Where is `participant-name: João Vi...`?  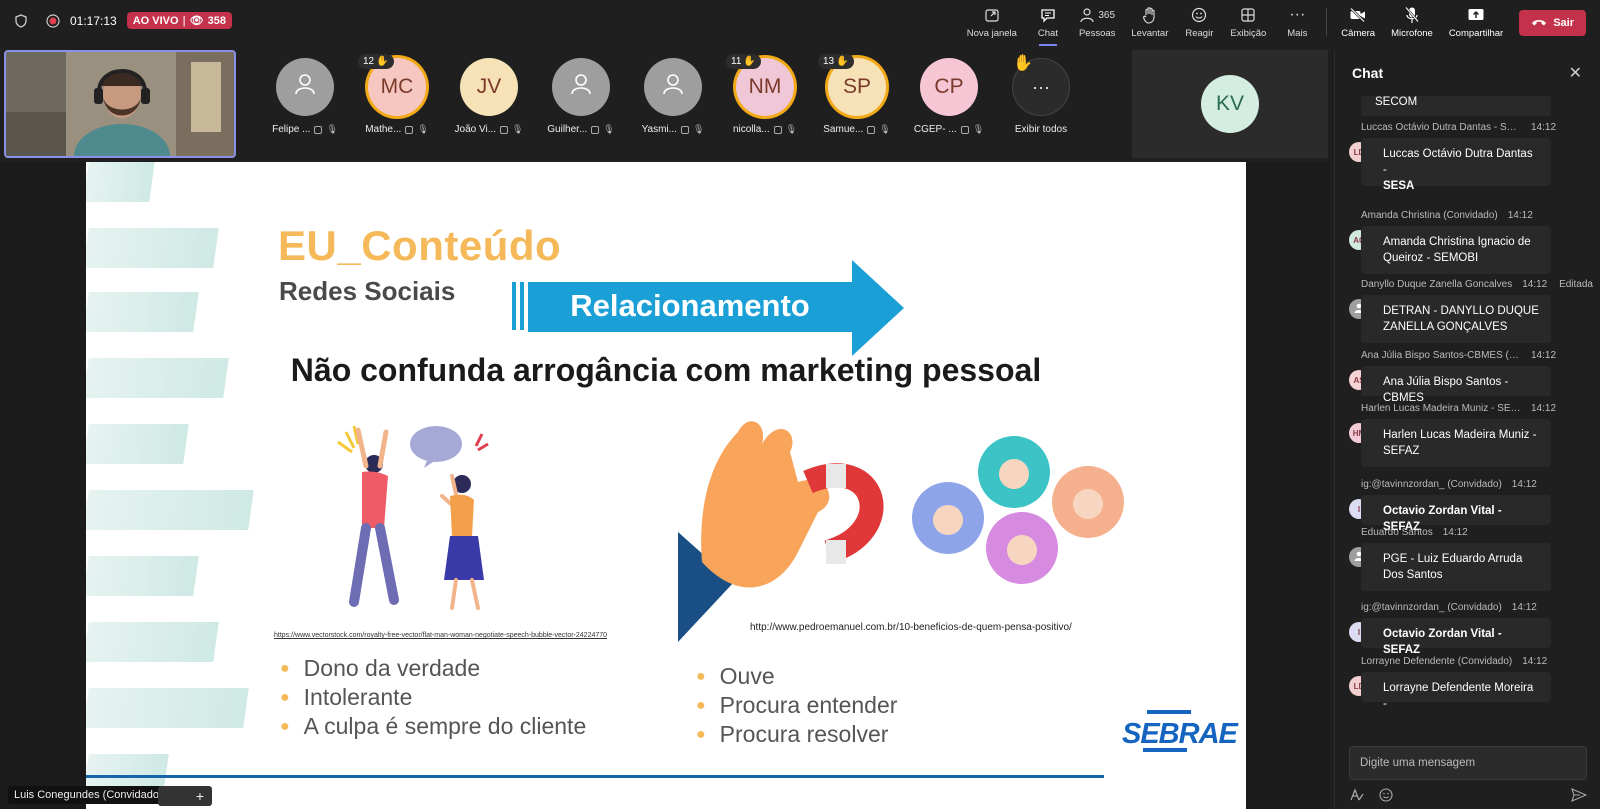
participant-name: João Vi... is located at coordinates (475, 129).